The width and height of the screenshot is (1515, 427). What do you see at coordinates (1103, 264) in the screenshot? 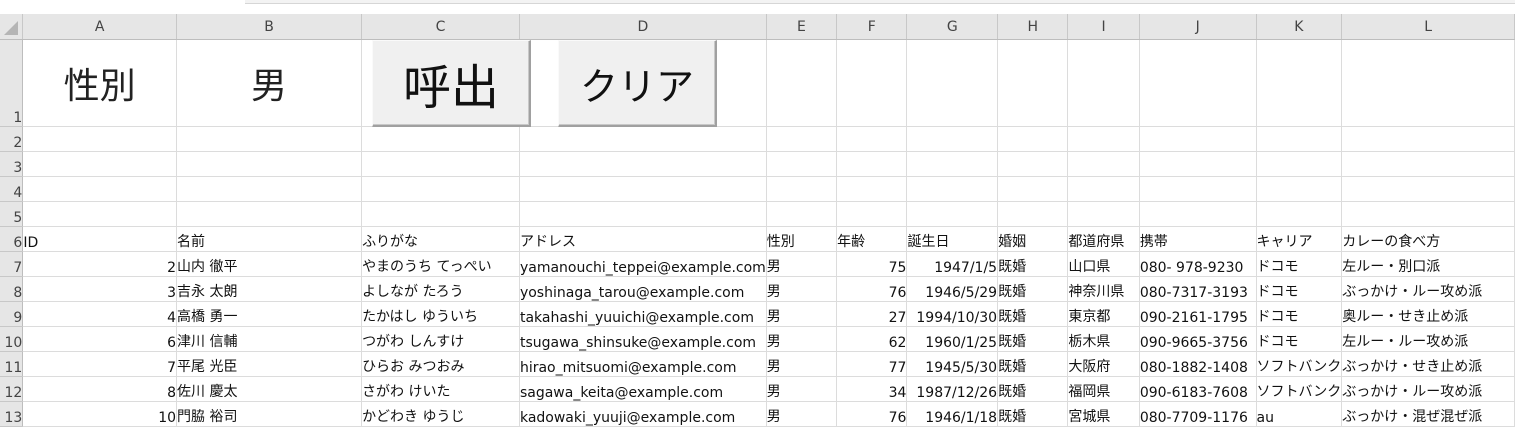
I see `prefecture-cell: 山口県` at bounding box center [1103, 264].